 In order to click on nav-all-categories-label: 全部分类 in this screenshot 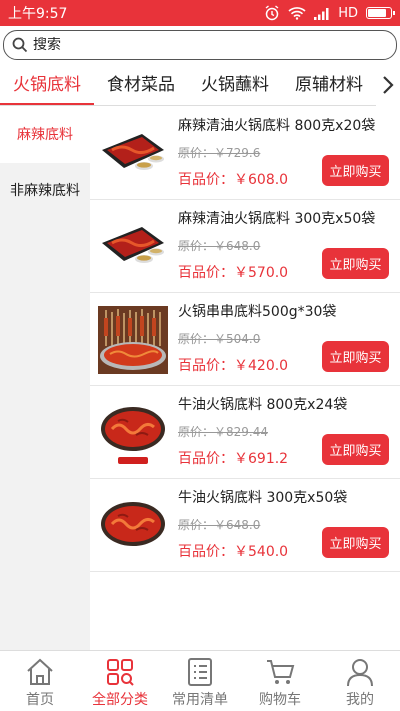, I will do `click(120, 700)`.